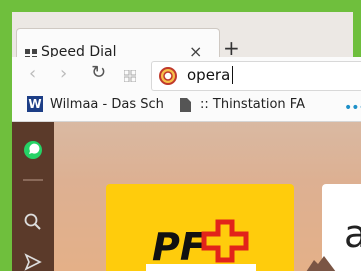  What do you see at coordinates (208, 75) in the screenshot?
I see `url-input: opera` at bounding box center [208, 75].